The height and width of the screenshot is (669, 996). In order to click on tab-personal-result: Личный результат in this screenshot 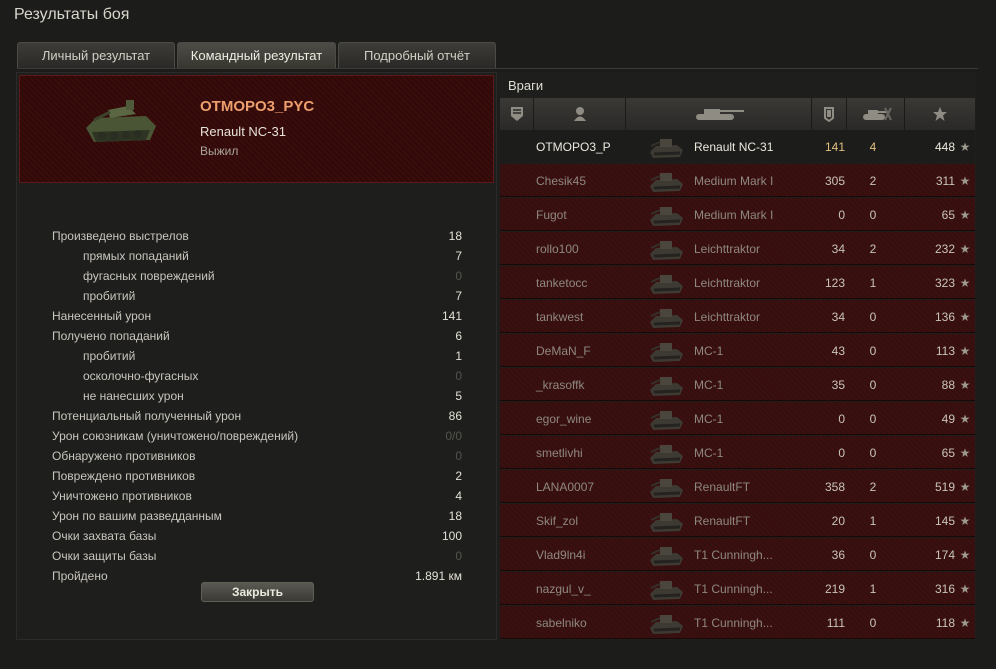, I will do `click(96, 55)`.